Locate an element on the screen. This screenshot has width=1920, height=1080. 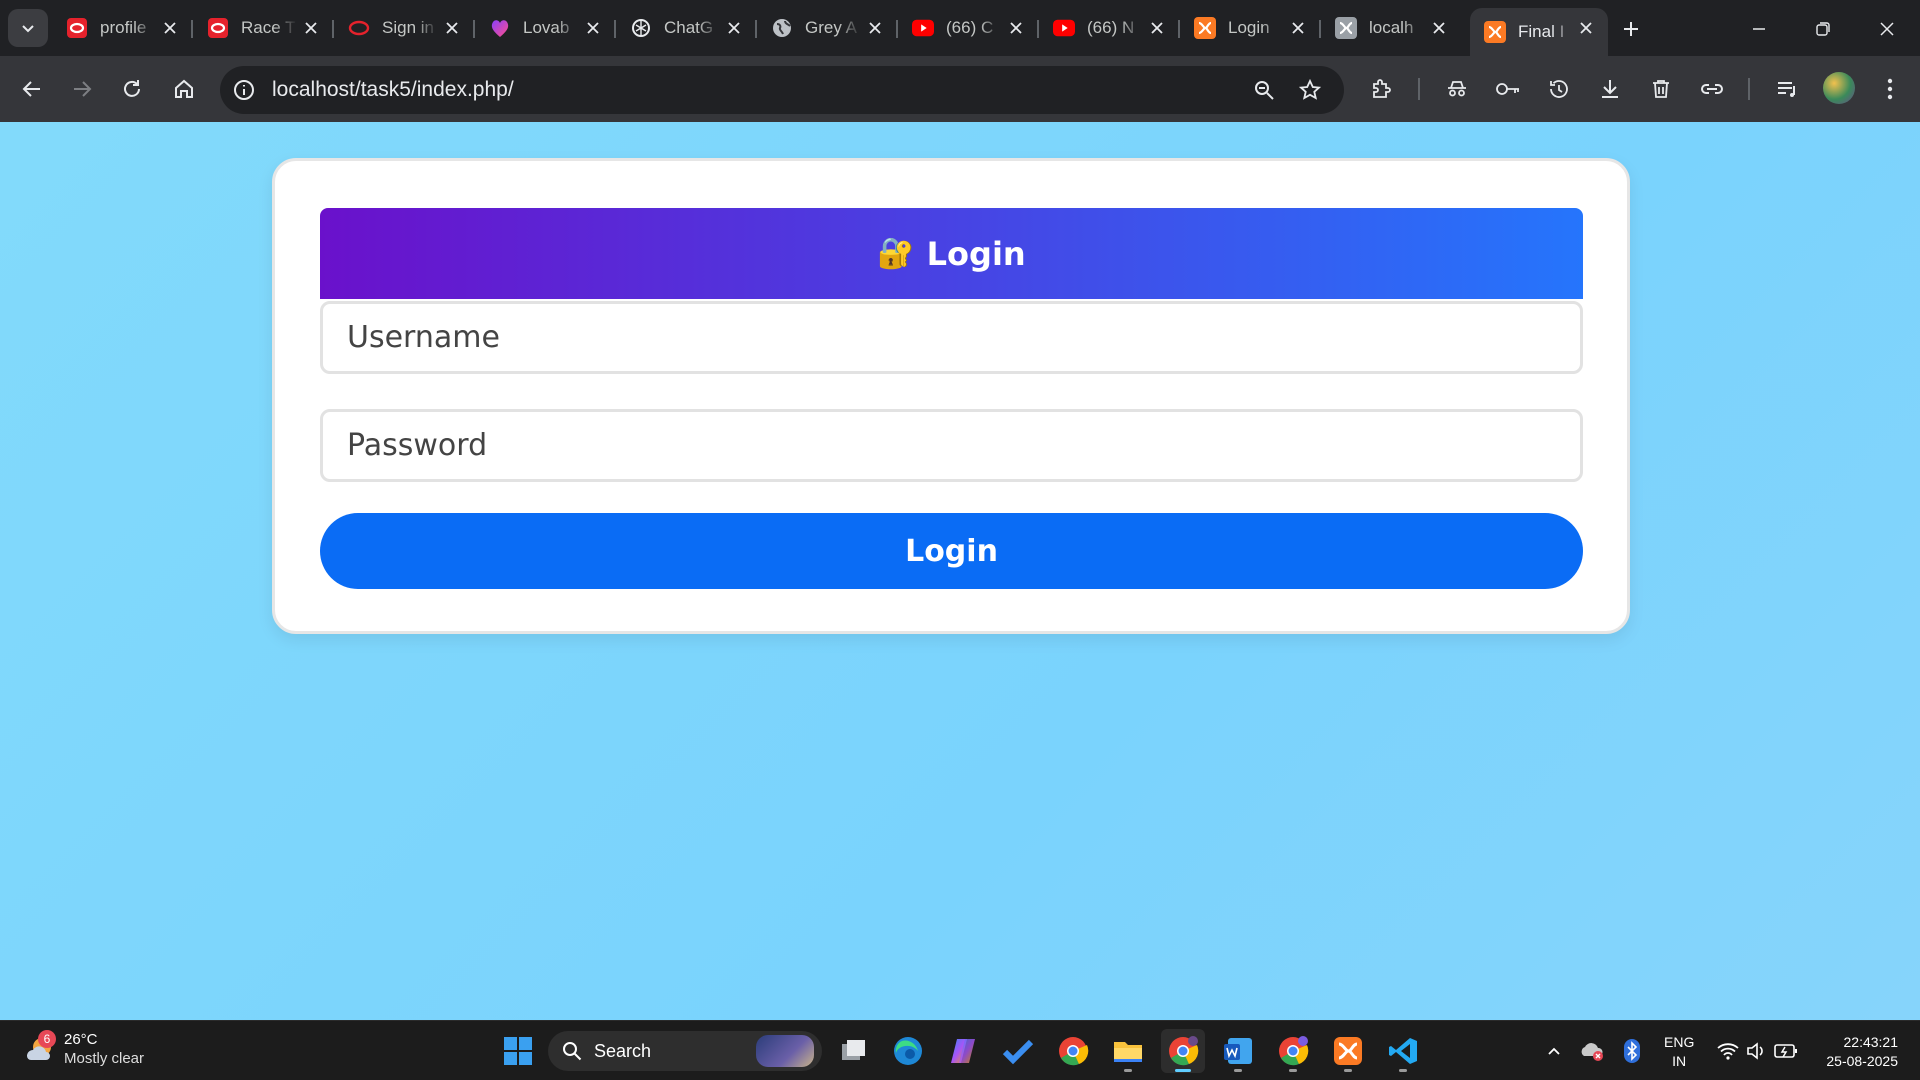
chrome-profile-app is located at coordinates (1293, 1051).